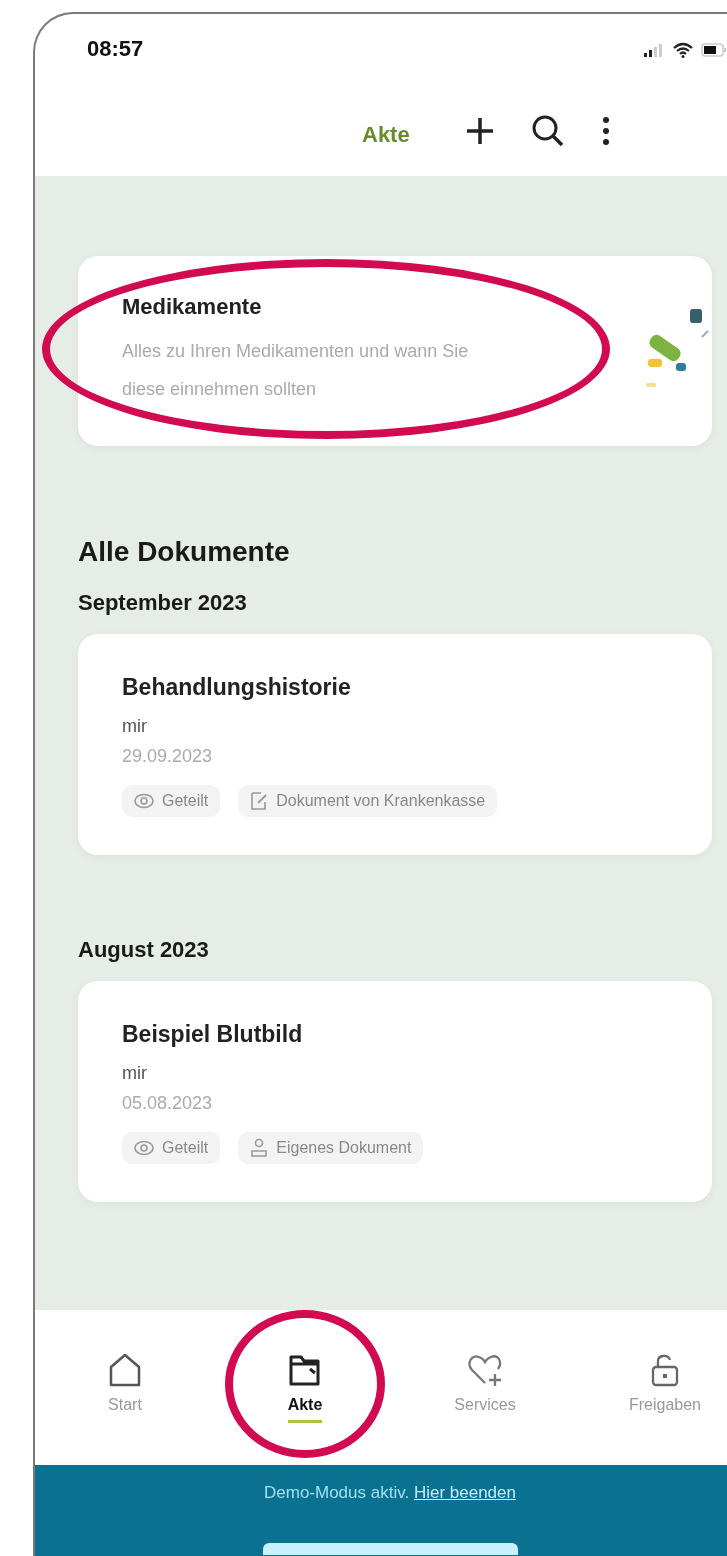 The image size is (727, 1556). Describe the element at coordinates (485, 1370) in the screenshot. I see `heart-plus-icon` at that location.